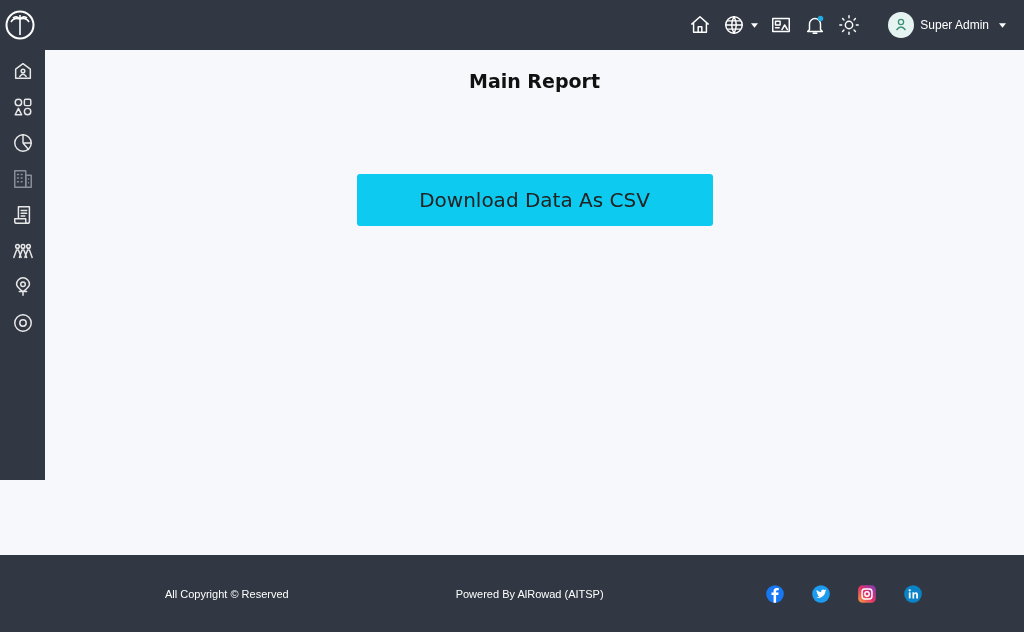 The width and height of the screenshot is (1024, 632). I want to click on sun-icon, so click(849, 25).